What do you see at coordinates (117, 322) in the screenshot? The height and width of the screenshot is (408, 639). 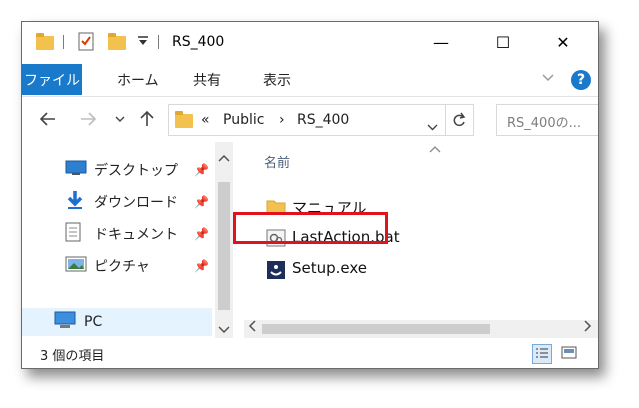 I see `nav-item-pc: PC` at bounding box center [117, 322].